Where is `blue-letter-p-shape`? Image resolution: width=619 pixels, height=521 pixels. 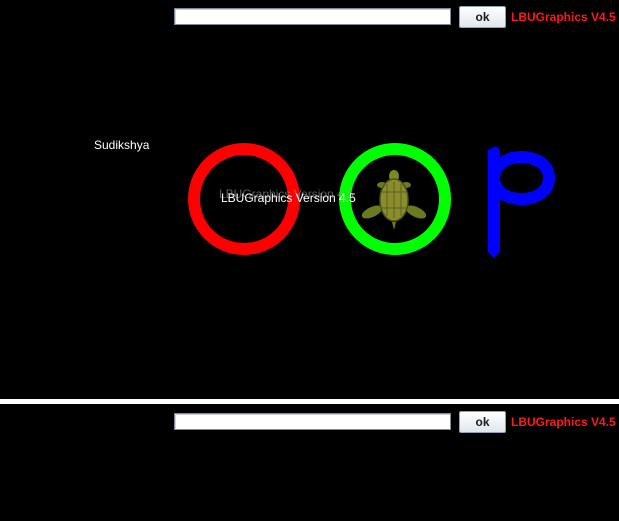 blue-letter-p-shape is located at coordinates (521, 202).